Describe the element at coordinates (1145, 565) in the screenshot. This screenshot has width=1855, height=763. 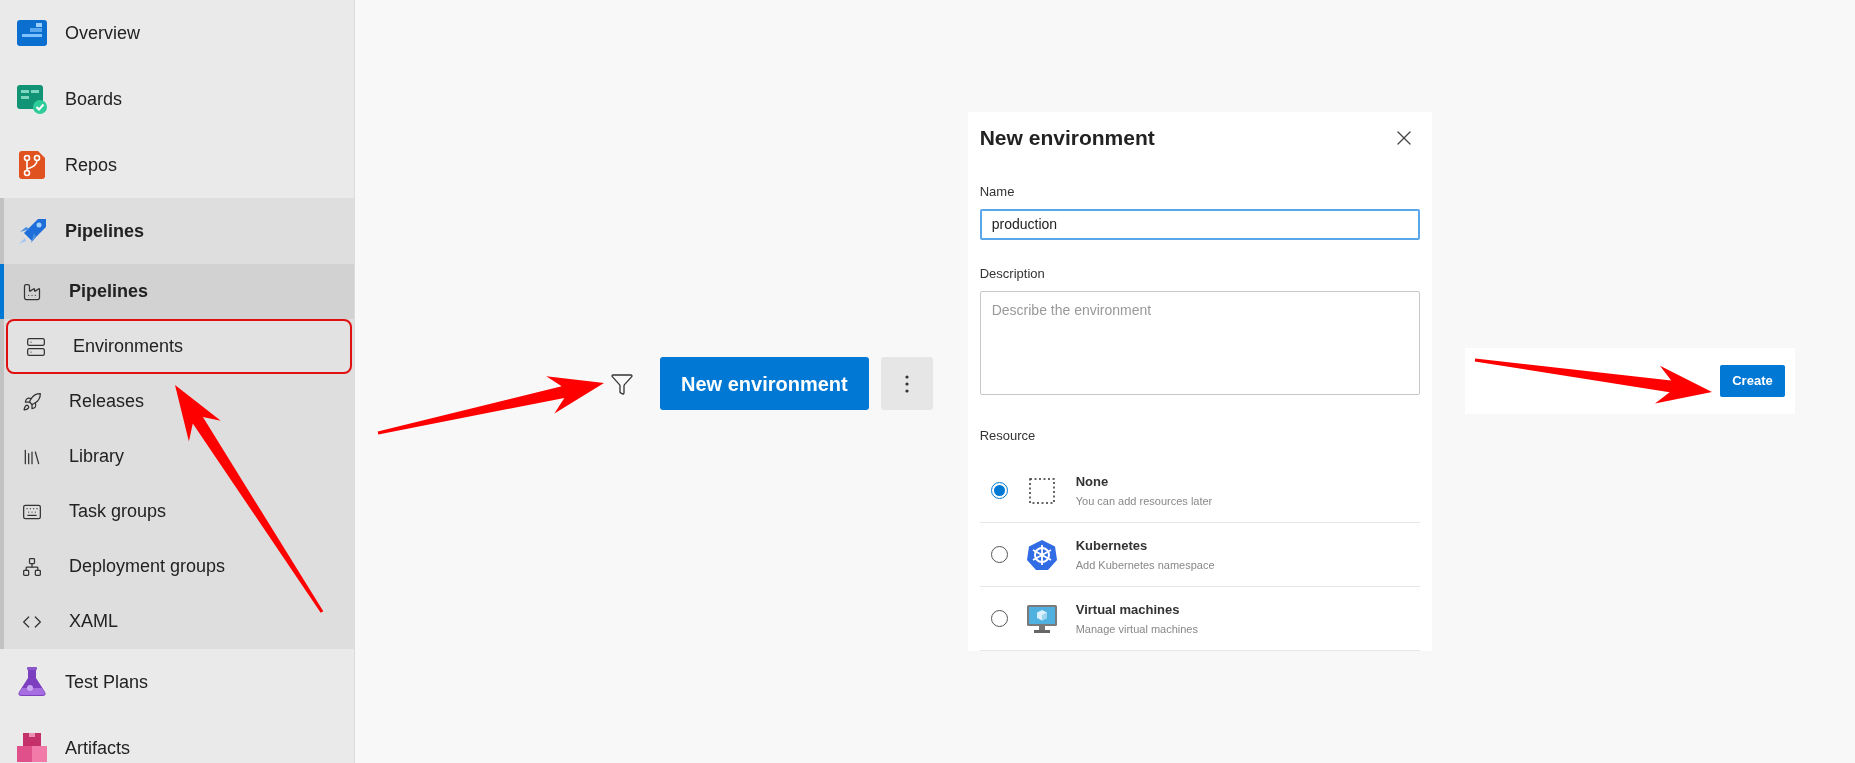
I see `option-subtitle: Add Kubernetes namespace` at that location.